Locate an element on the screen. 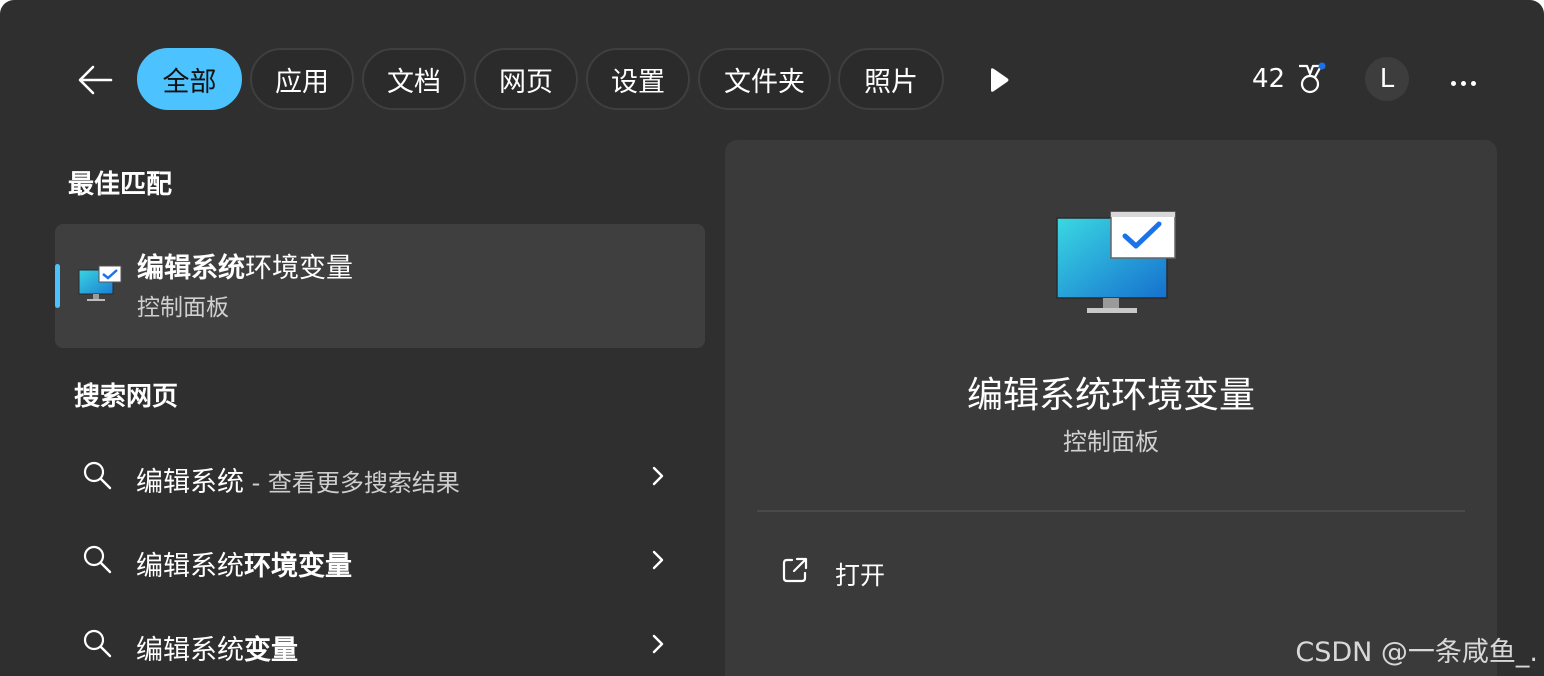 Image resolution: width=1544 pixels, height=676 pixels. filter-chip-folders: 文件夹 is located at coordinates (764, 79).